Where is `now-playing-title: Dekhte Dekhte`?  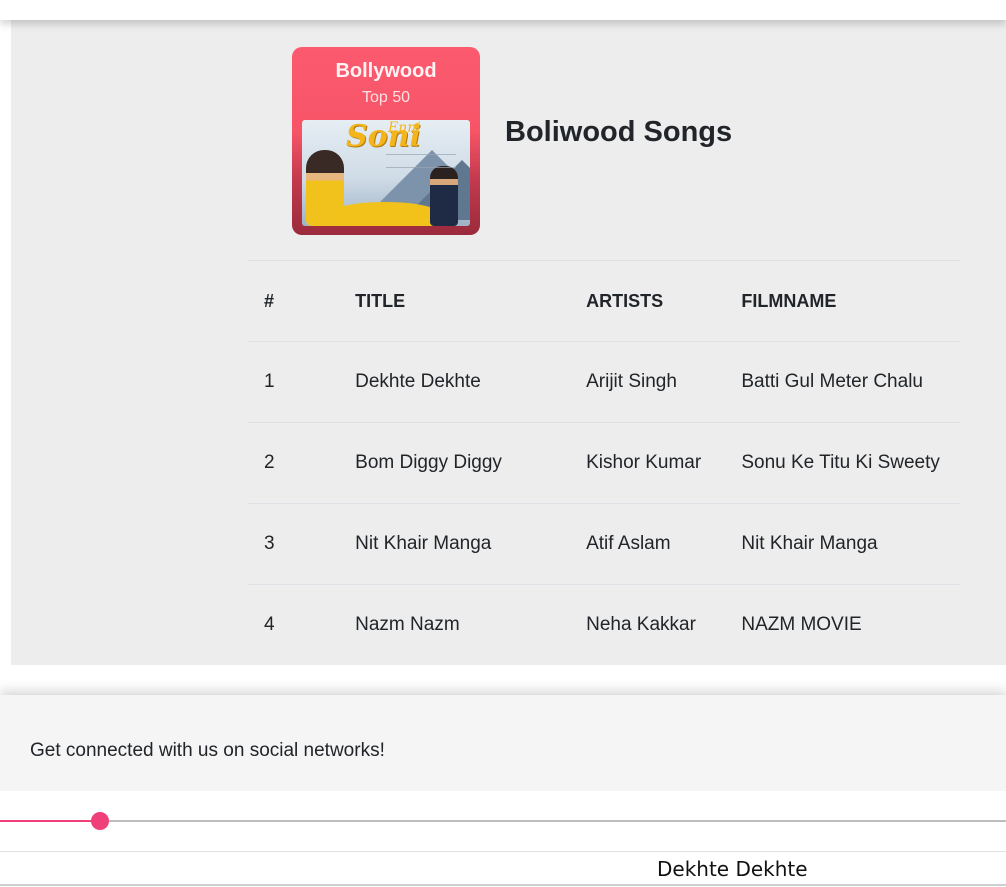 now-playing-title: Dekhte Dekhte is located at coordinates (732, 869).